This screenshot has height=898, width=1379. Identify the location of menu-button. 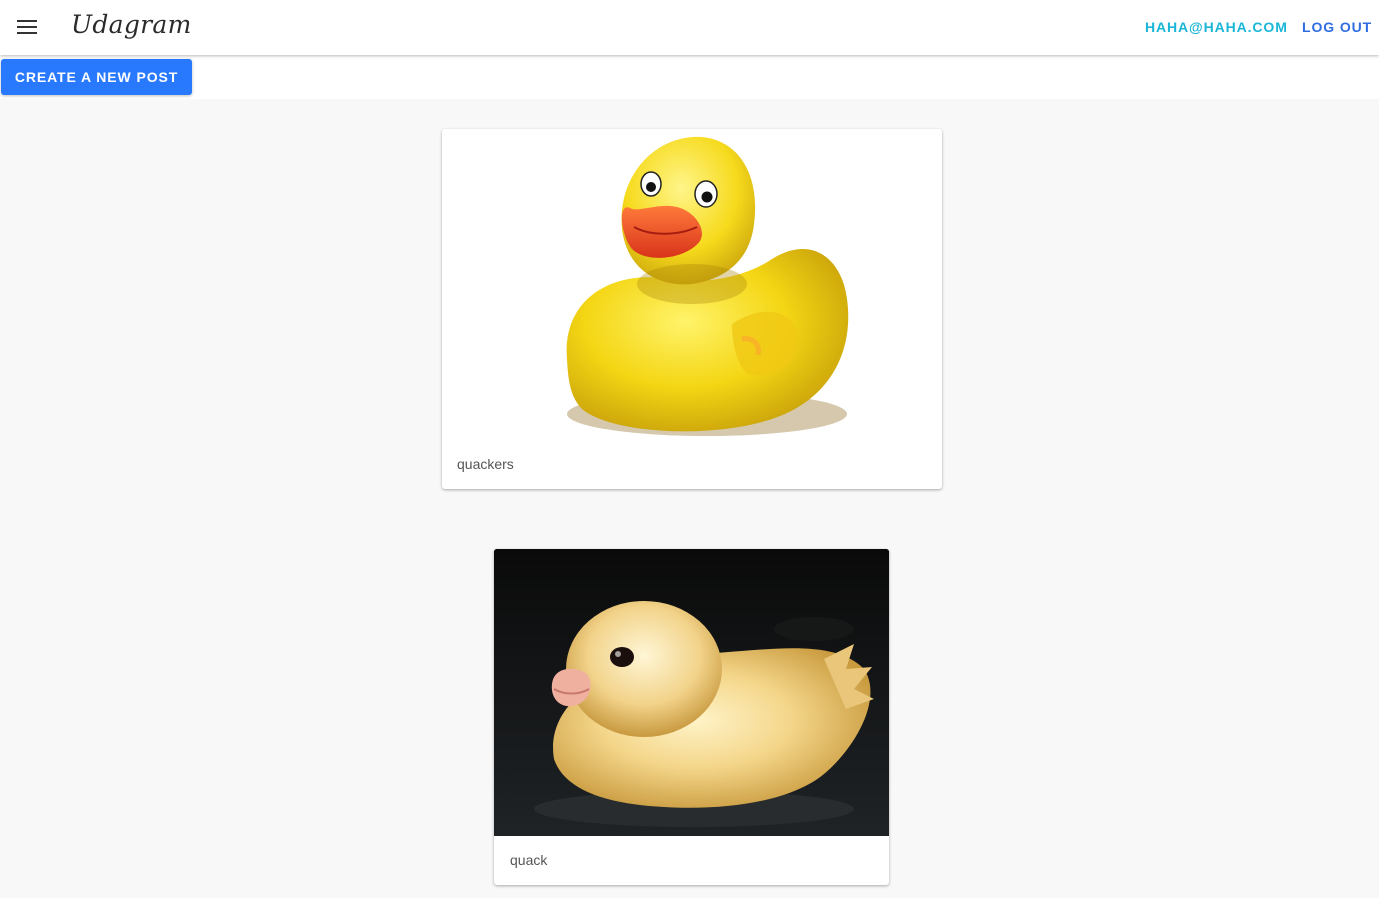
(27, 27).